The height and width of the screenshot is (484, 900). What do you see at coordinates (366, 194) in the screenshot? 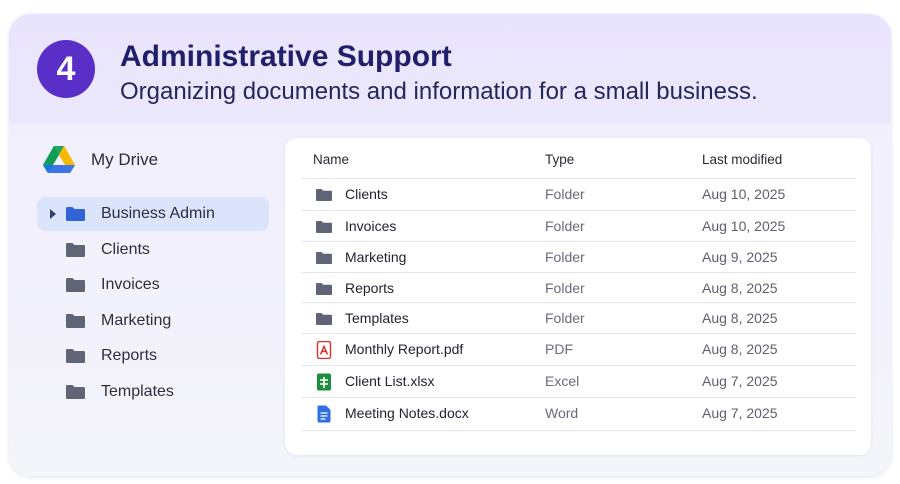
I see `file-name: Clients` at bounding box center [366, 194].